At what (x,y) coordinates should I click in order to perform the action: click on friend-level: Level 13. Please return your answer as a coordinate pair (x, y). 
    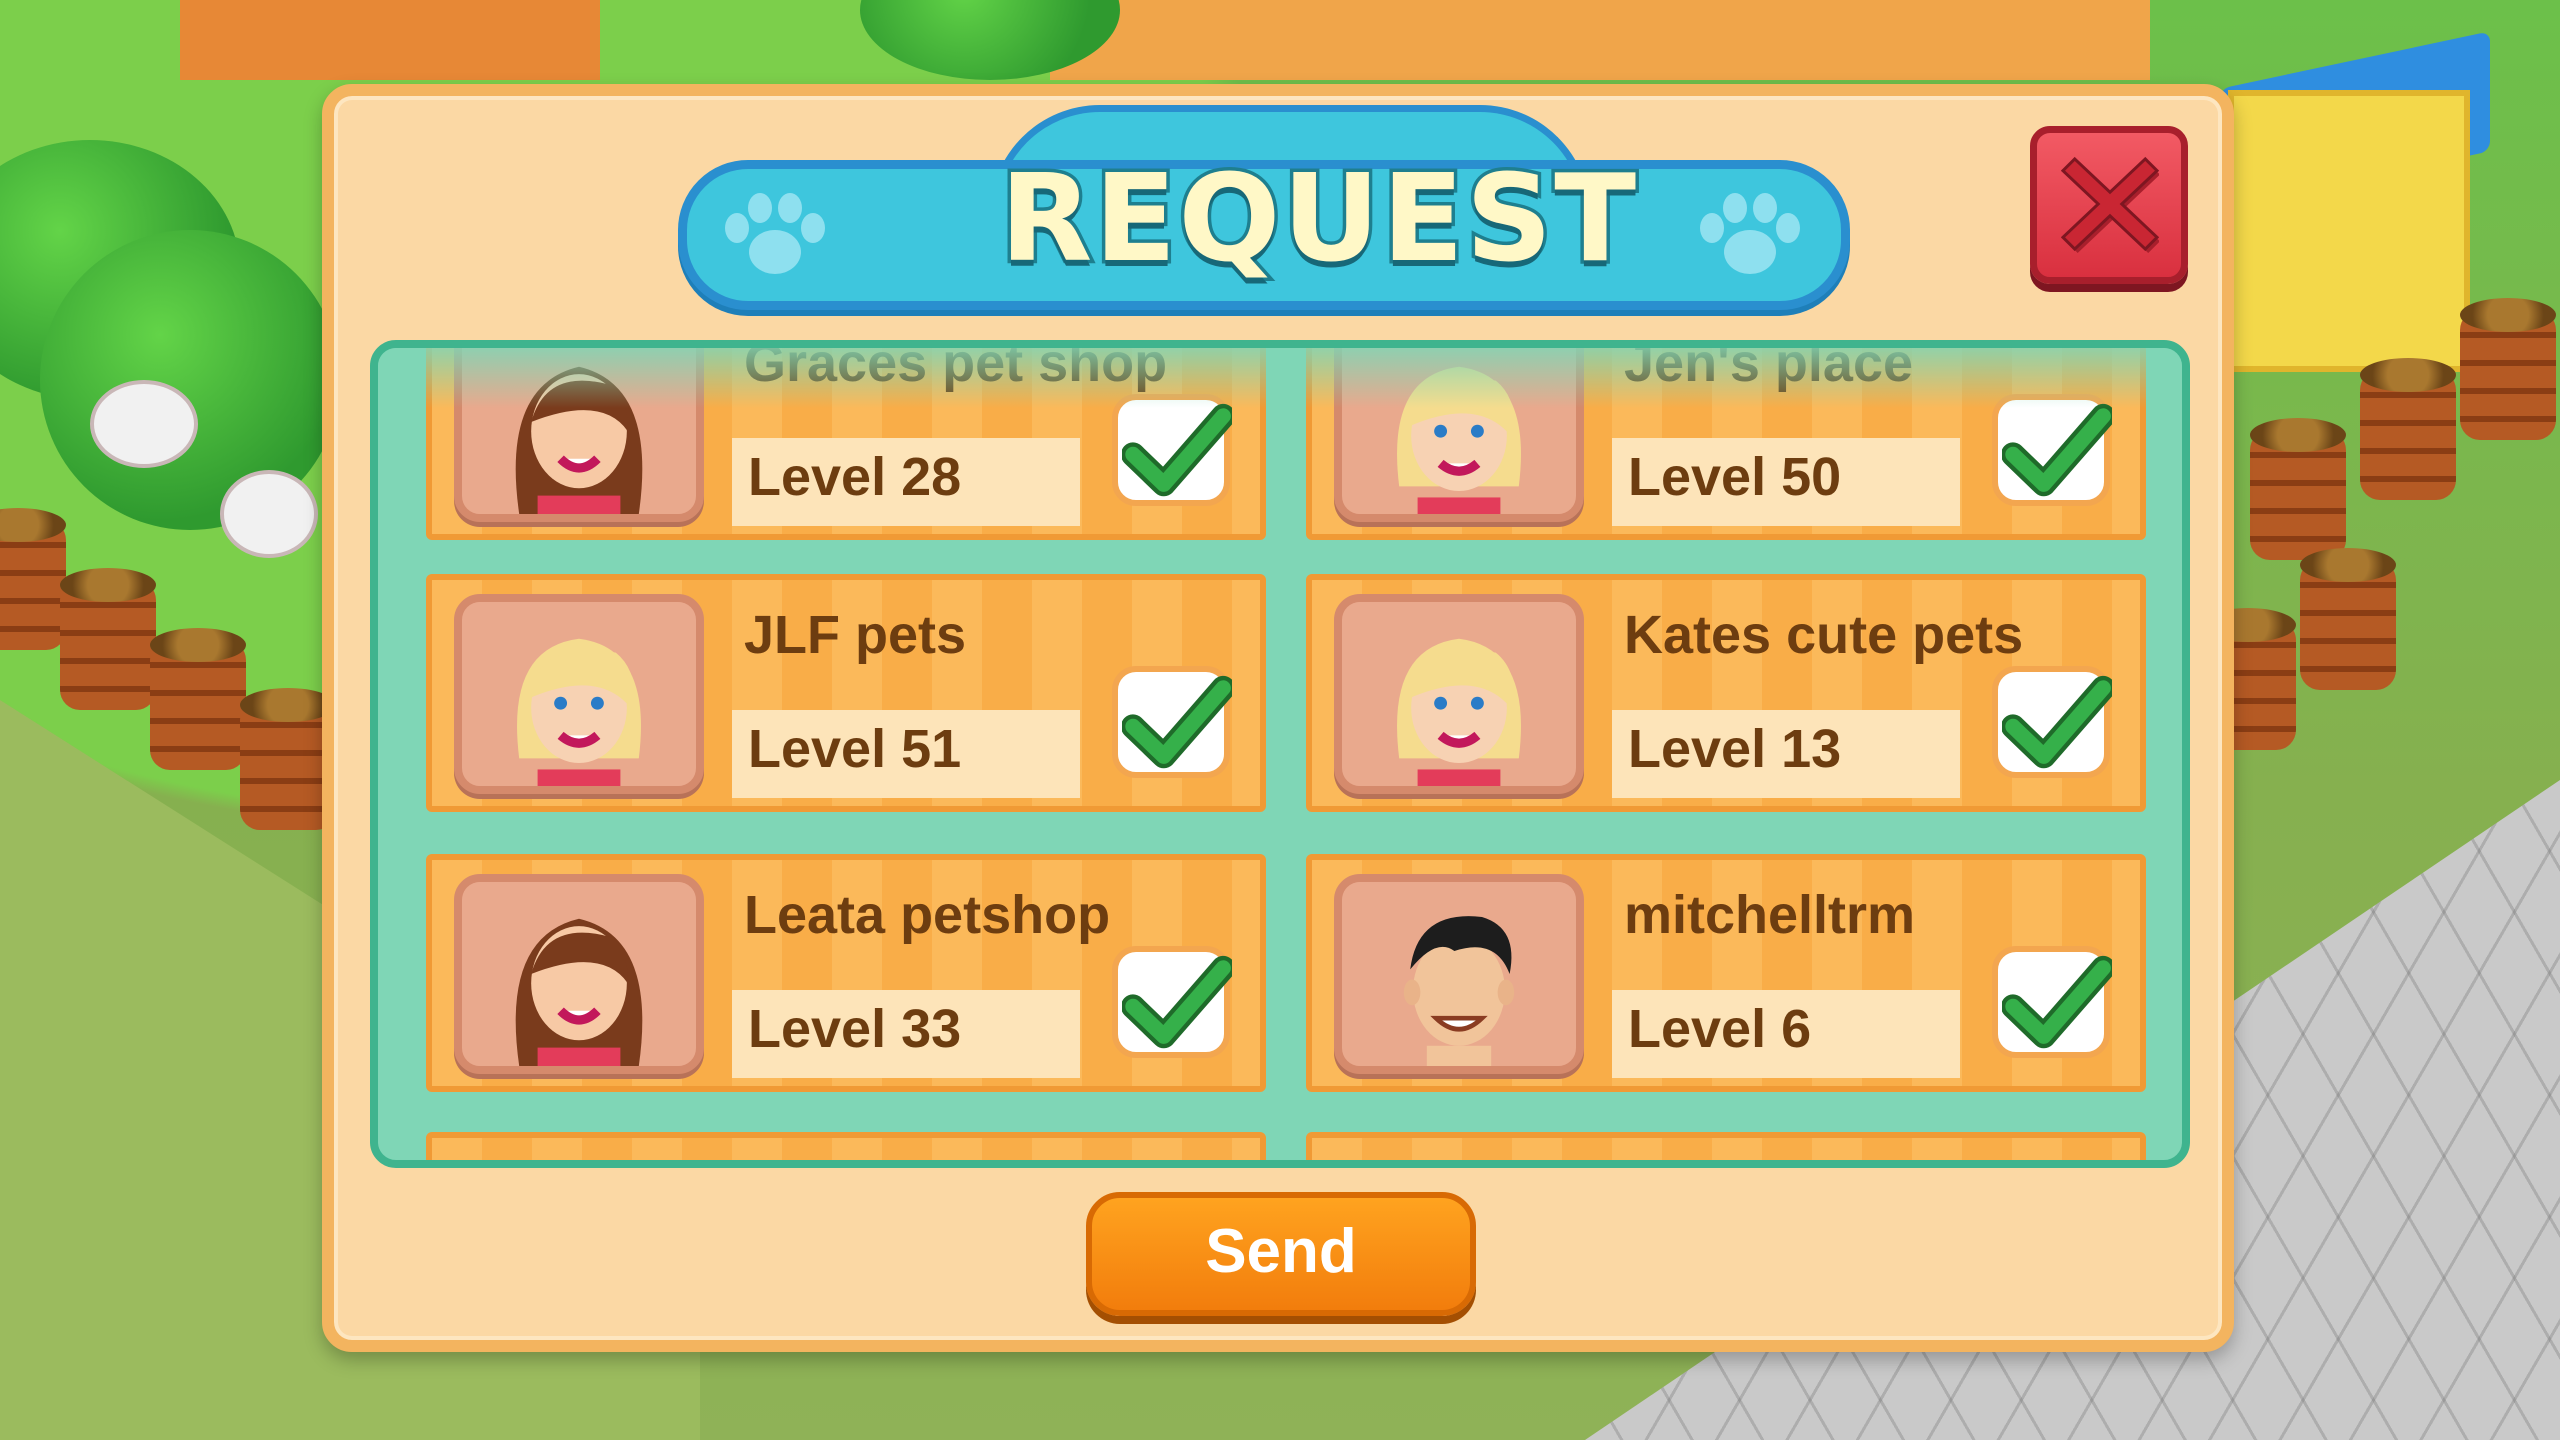
    Looking at the image, I should click on (1735, 749).